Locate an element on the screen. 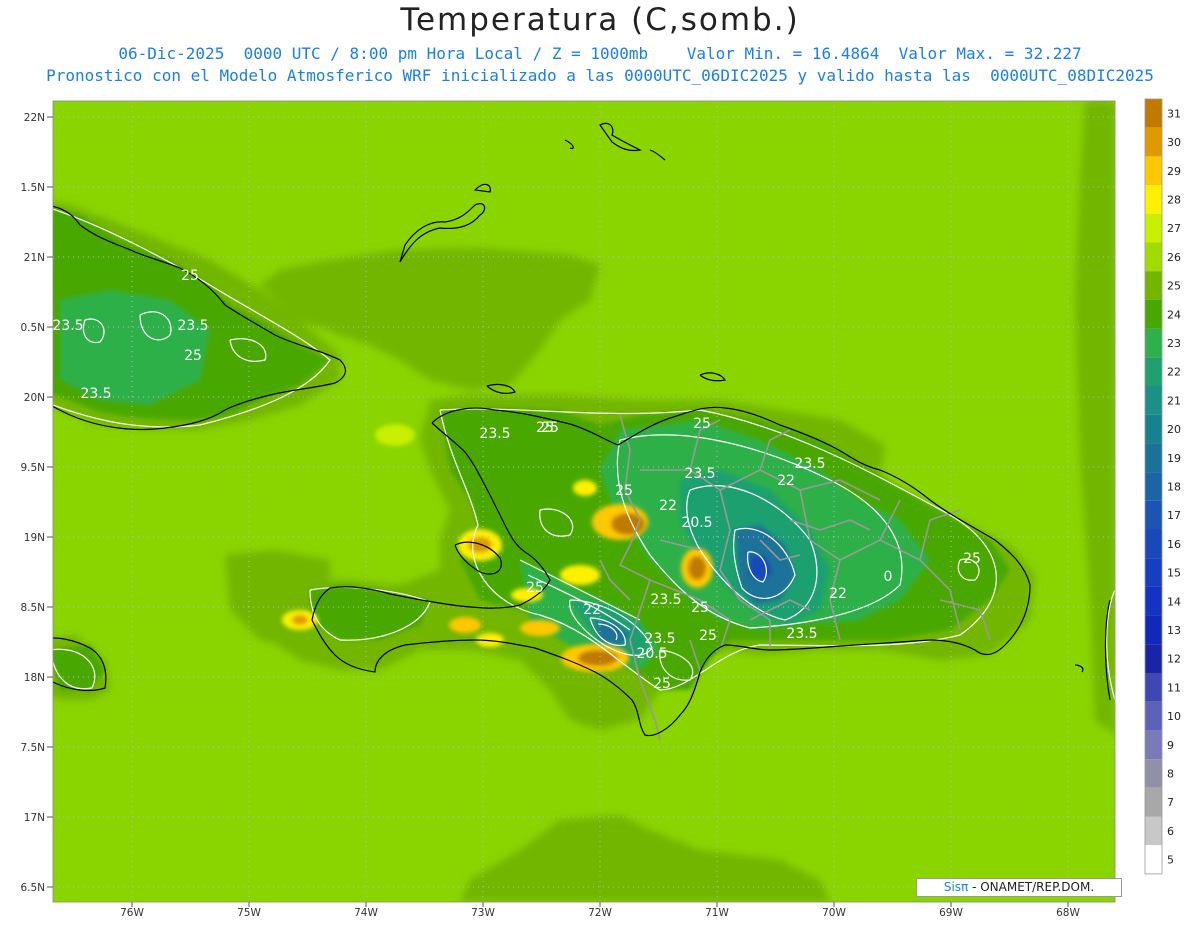 Image resolution: width=1200 pixels, height=927 pixels. lon-label: 75W is located at coordinates (249, 913).